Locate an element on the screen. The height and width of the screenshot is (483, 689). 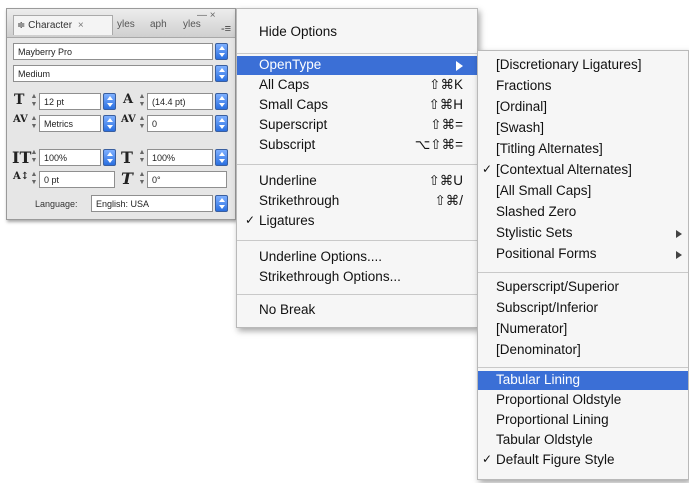
leading-icon: A is located at coordinates (128, 99).